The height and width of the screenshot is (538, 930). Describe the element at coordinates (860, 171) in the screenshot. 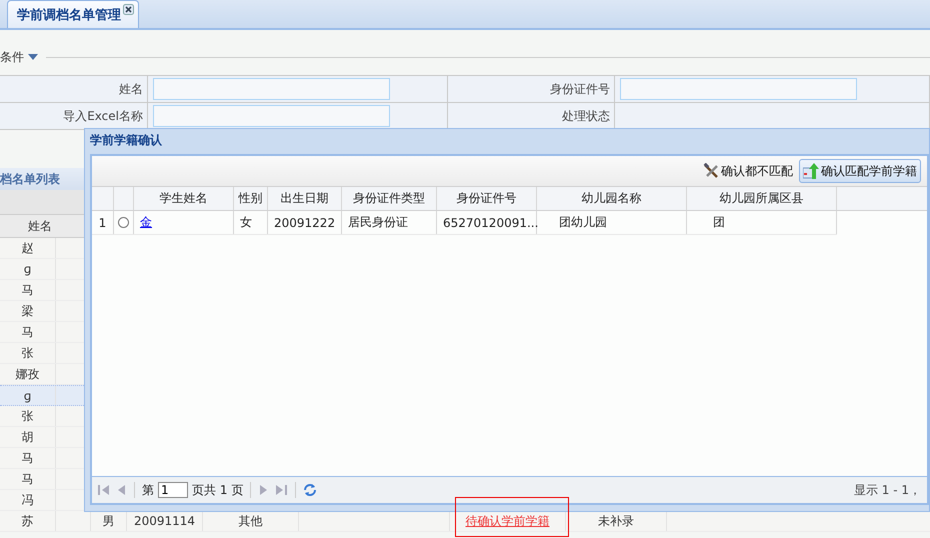

I see `toolbar-button: 确认匹配学前学籍` at that location.